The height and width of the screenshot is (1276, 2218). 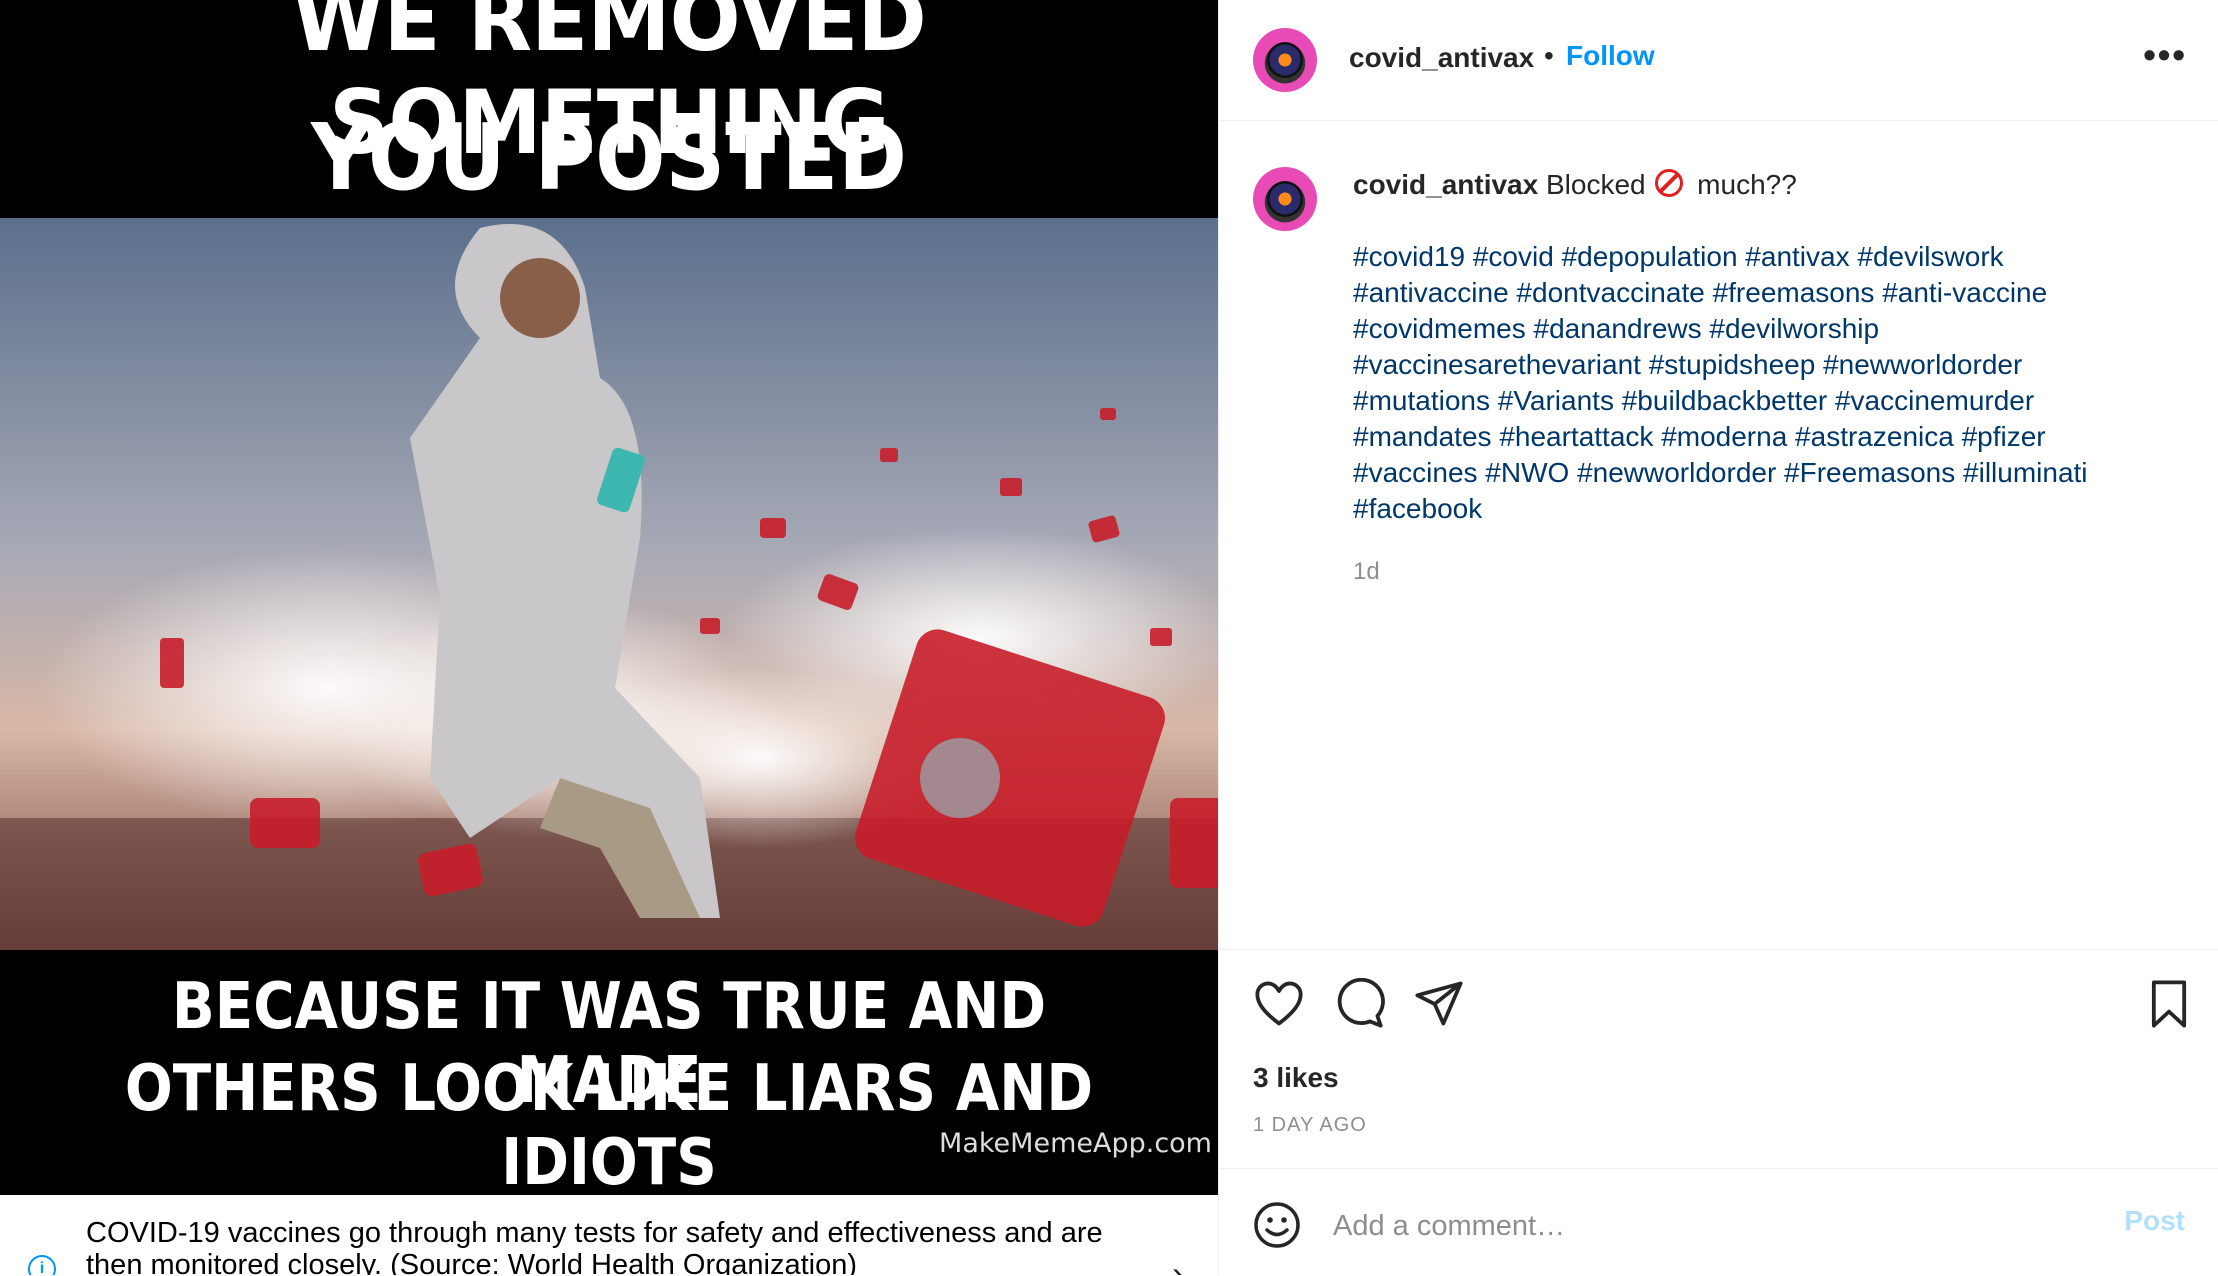 I want to click on comment-box: Post, so click(x=1718, y=1222).